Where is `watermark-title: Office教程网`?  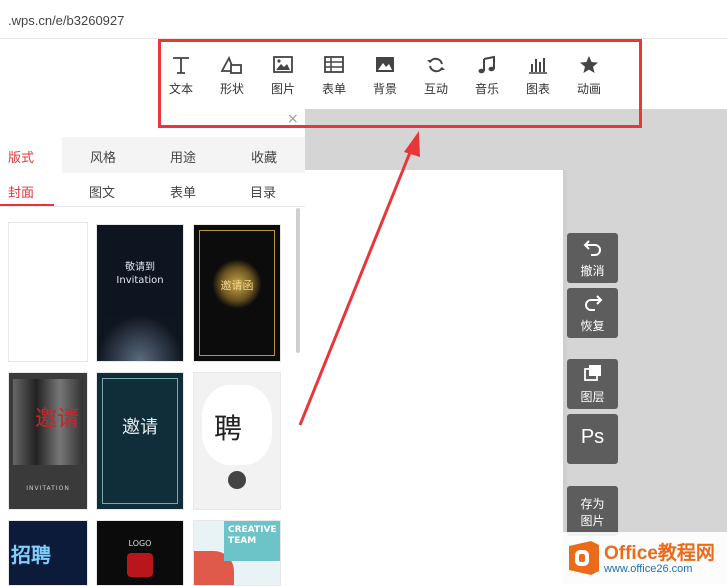
watermark-title: Office教程网 is located at coordinates (659, 553).